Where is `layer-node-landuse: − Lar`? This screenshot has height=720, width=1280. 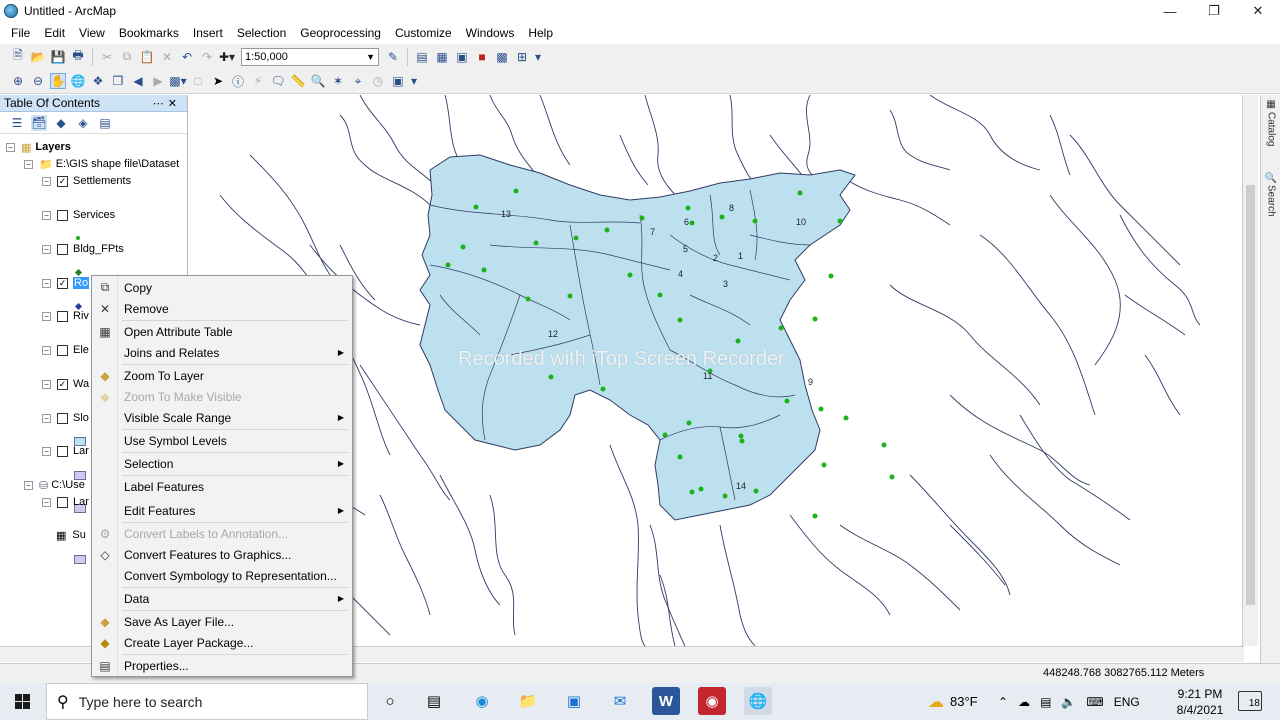
layer-node-landuse: − Lar is located at coordinates (65, 451).